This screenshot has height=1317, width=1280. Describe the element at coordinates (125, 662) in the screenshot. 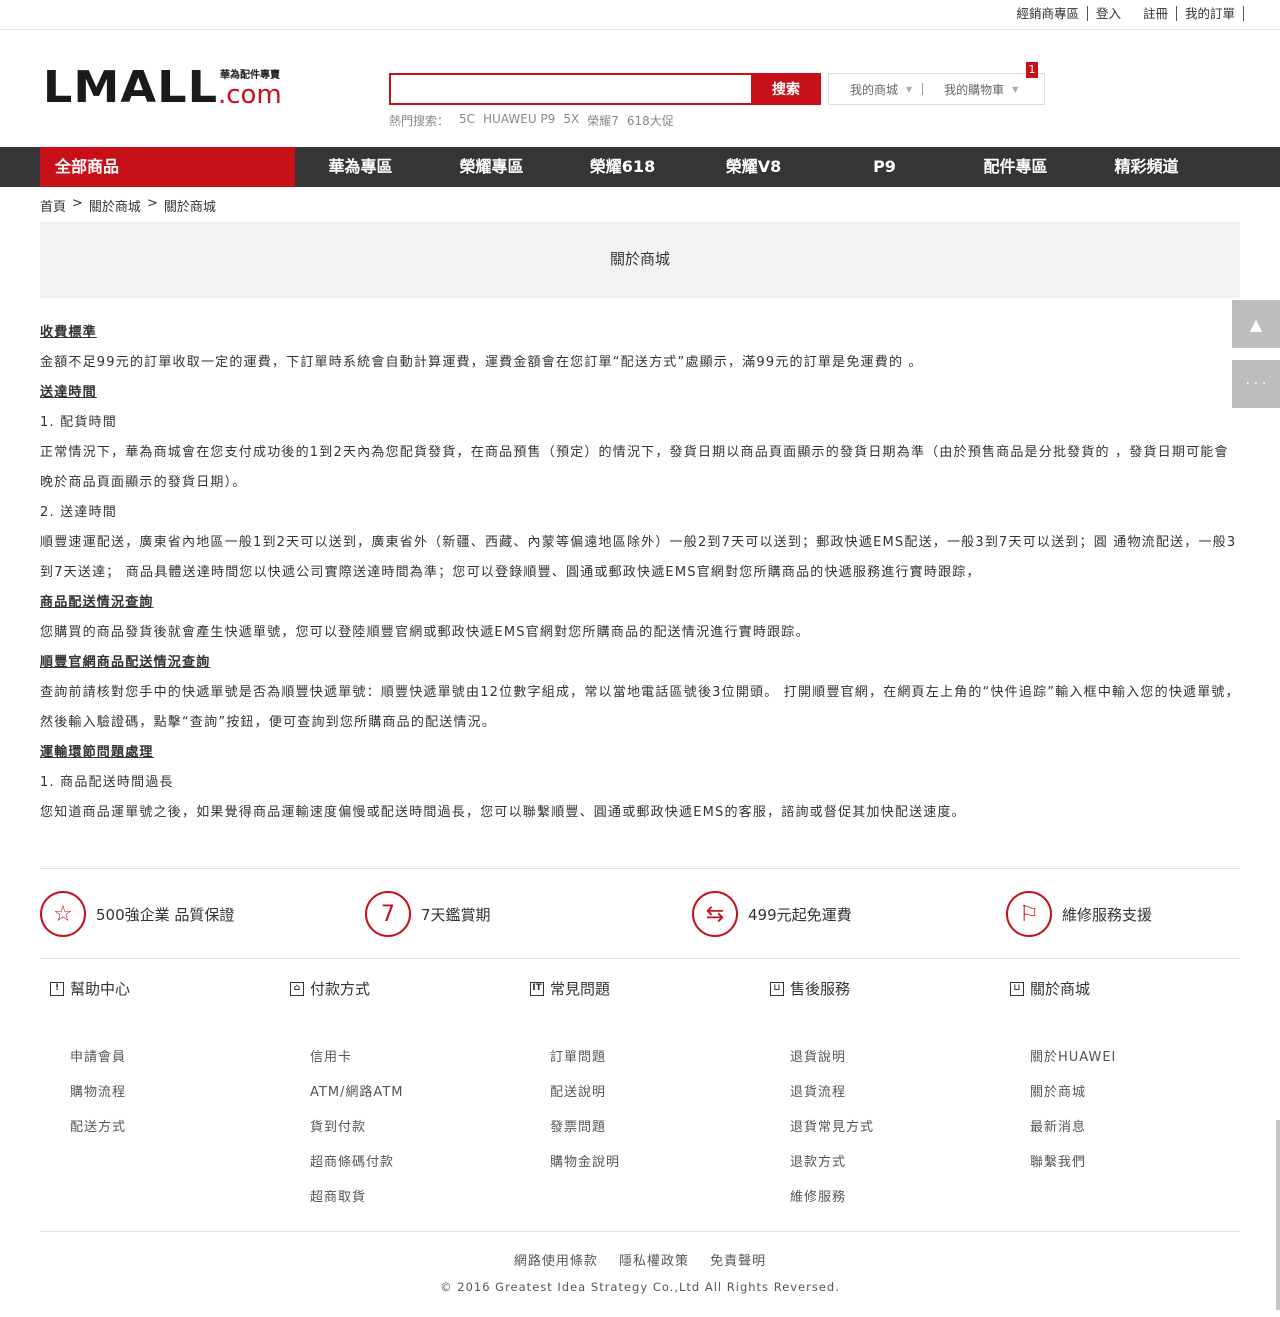

I see `section-heading: 順豐官網商品配送情況查詢` at that location.